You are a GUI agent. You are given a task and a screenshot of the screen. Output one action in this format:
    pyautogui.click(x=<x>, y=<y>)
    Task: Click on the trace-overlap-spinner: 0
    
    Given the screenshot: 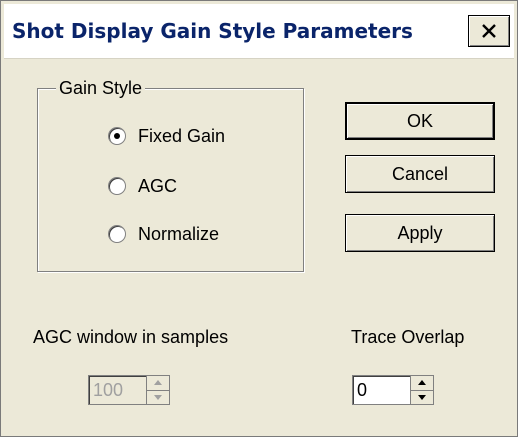 What is the action you would take?
    pyautogui.click(x=393, y=390)
    